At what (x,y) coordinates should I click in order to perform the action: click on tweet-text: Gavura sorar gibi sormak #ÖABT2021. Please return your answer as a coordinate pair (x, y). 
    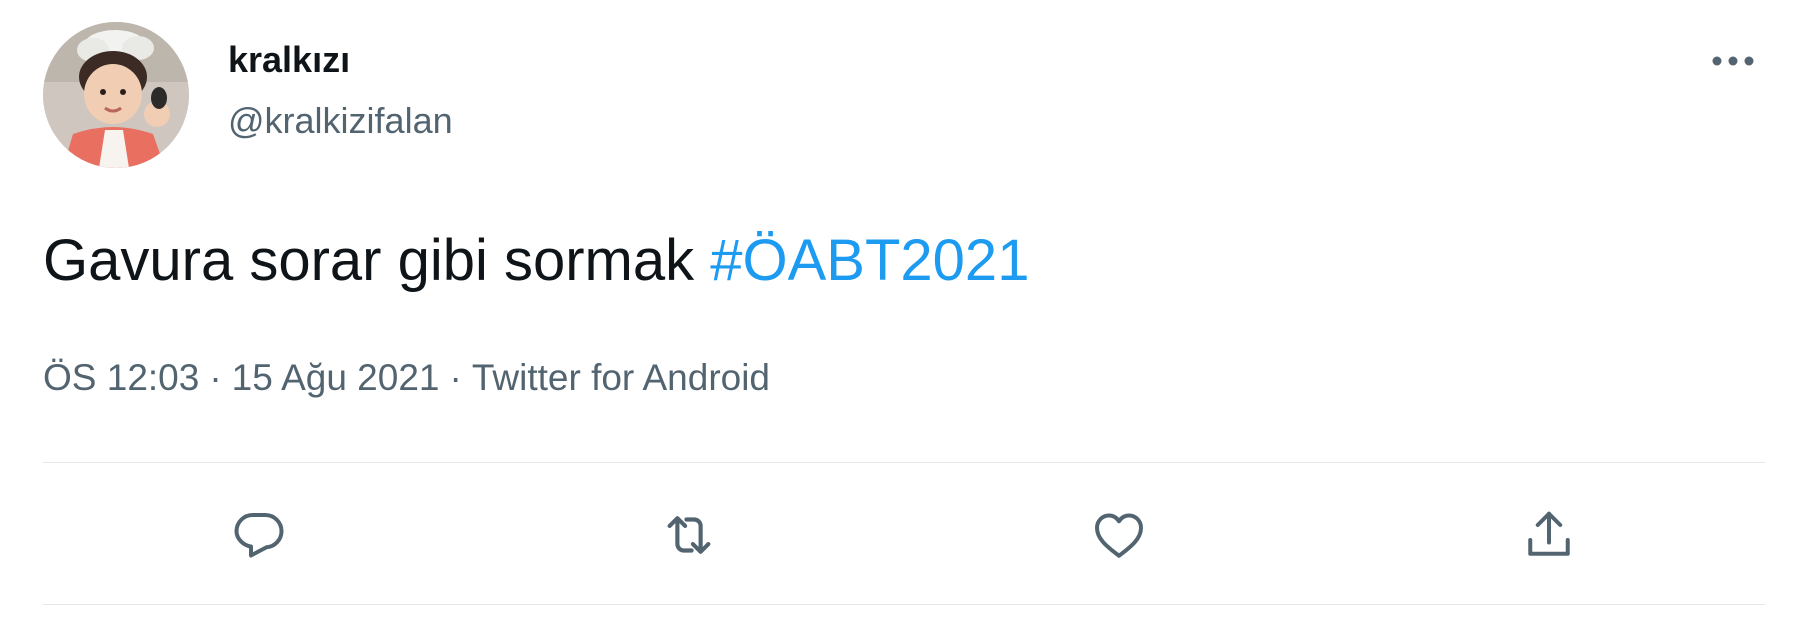
    Looking at the image, I should click on (536, 261).